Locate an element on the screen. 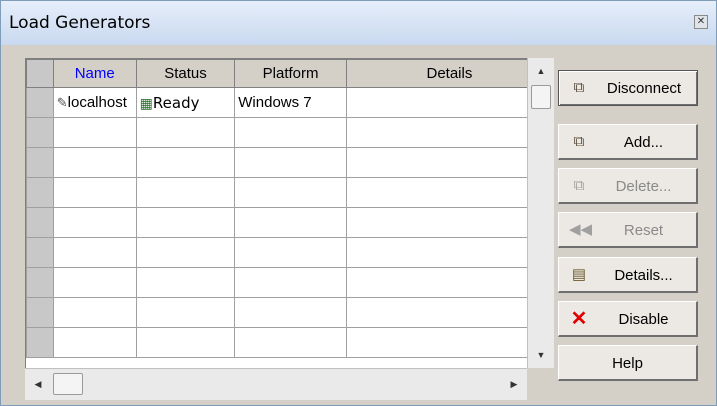 The height and width of the screenshot is (406, 717). plug-disconnect-icon: ⧉ is located at coordinates (579, 87).